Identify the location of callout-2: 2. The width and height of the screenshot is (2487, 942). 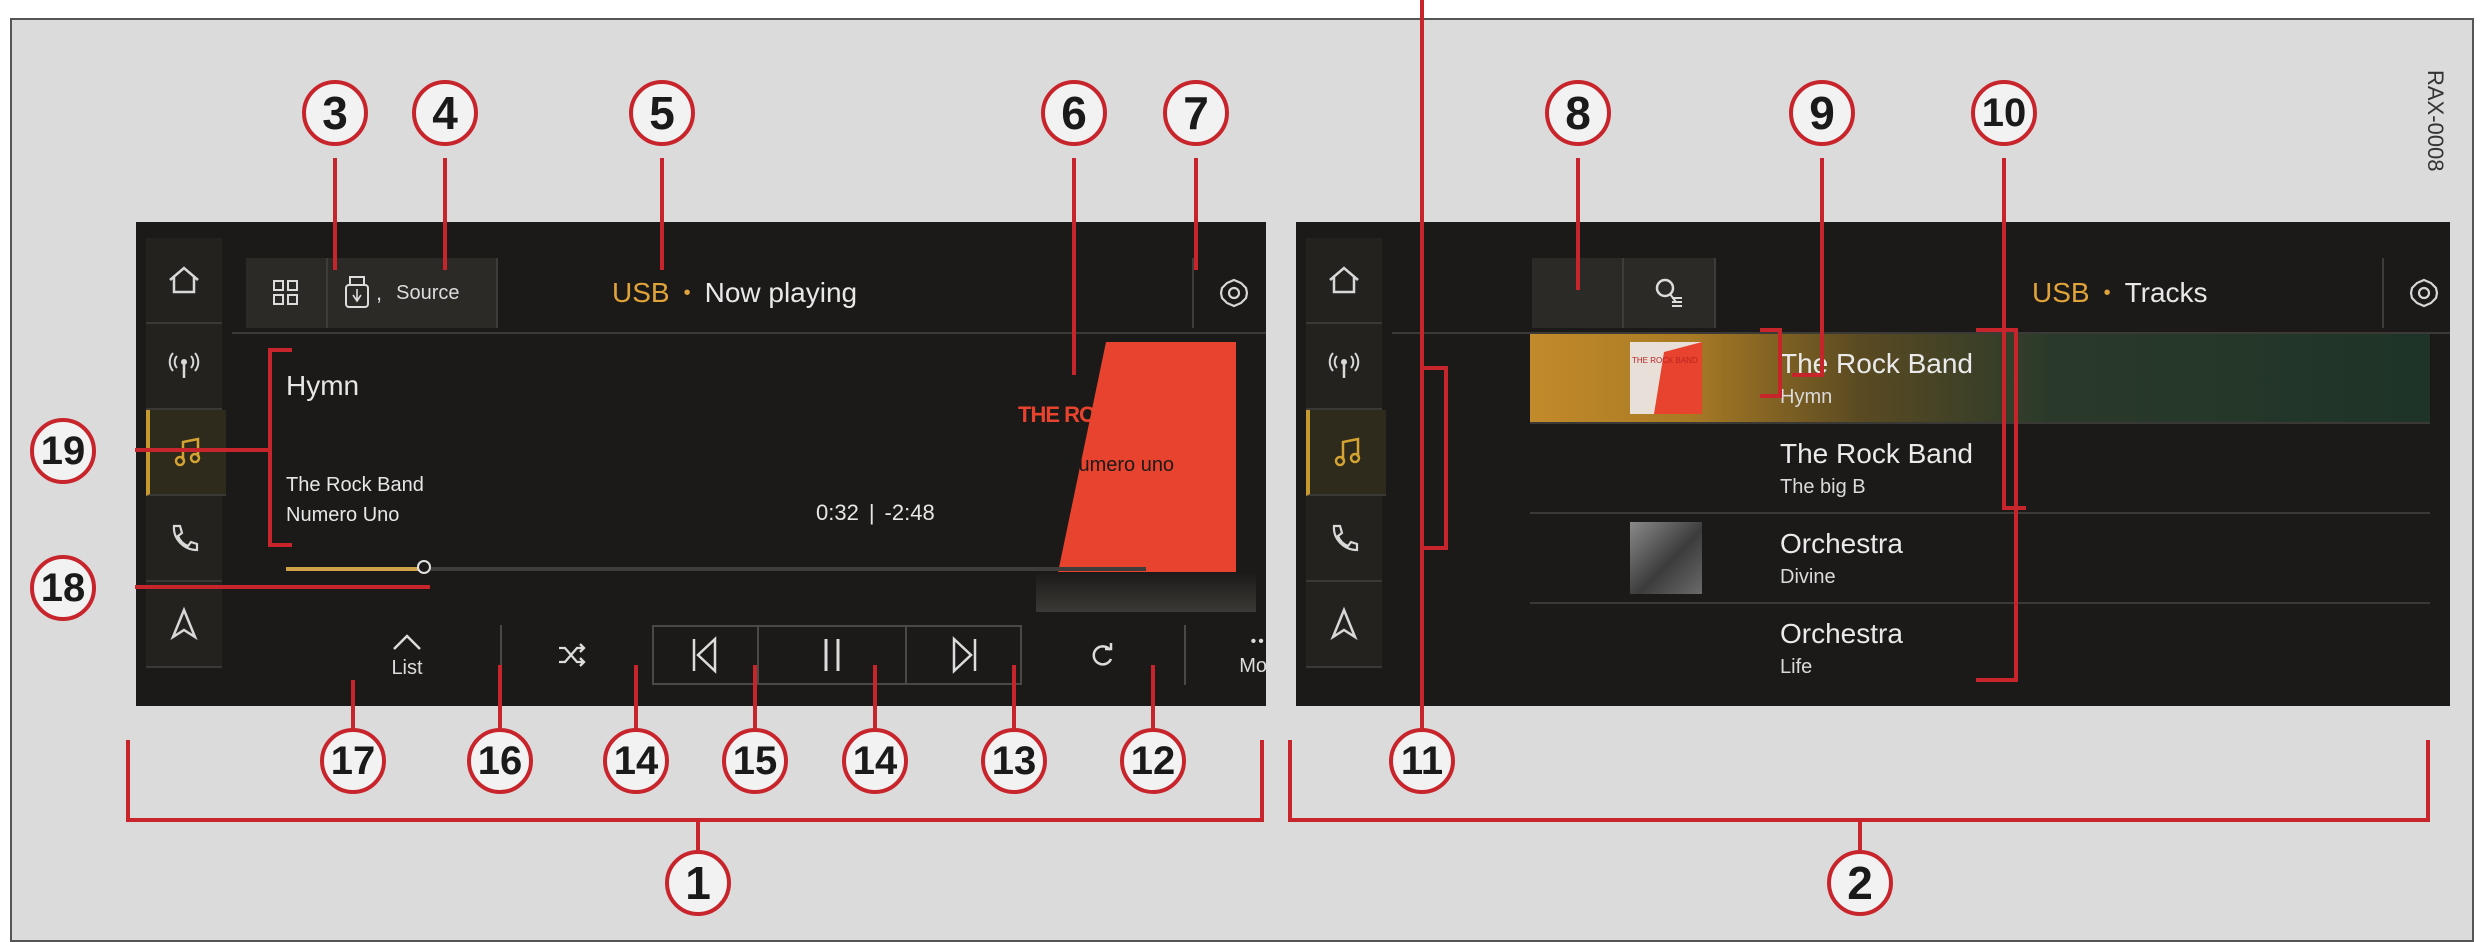
(1860, 883).